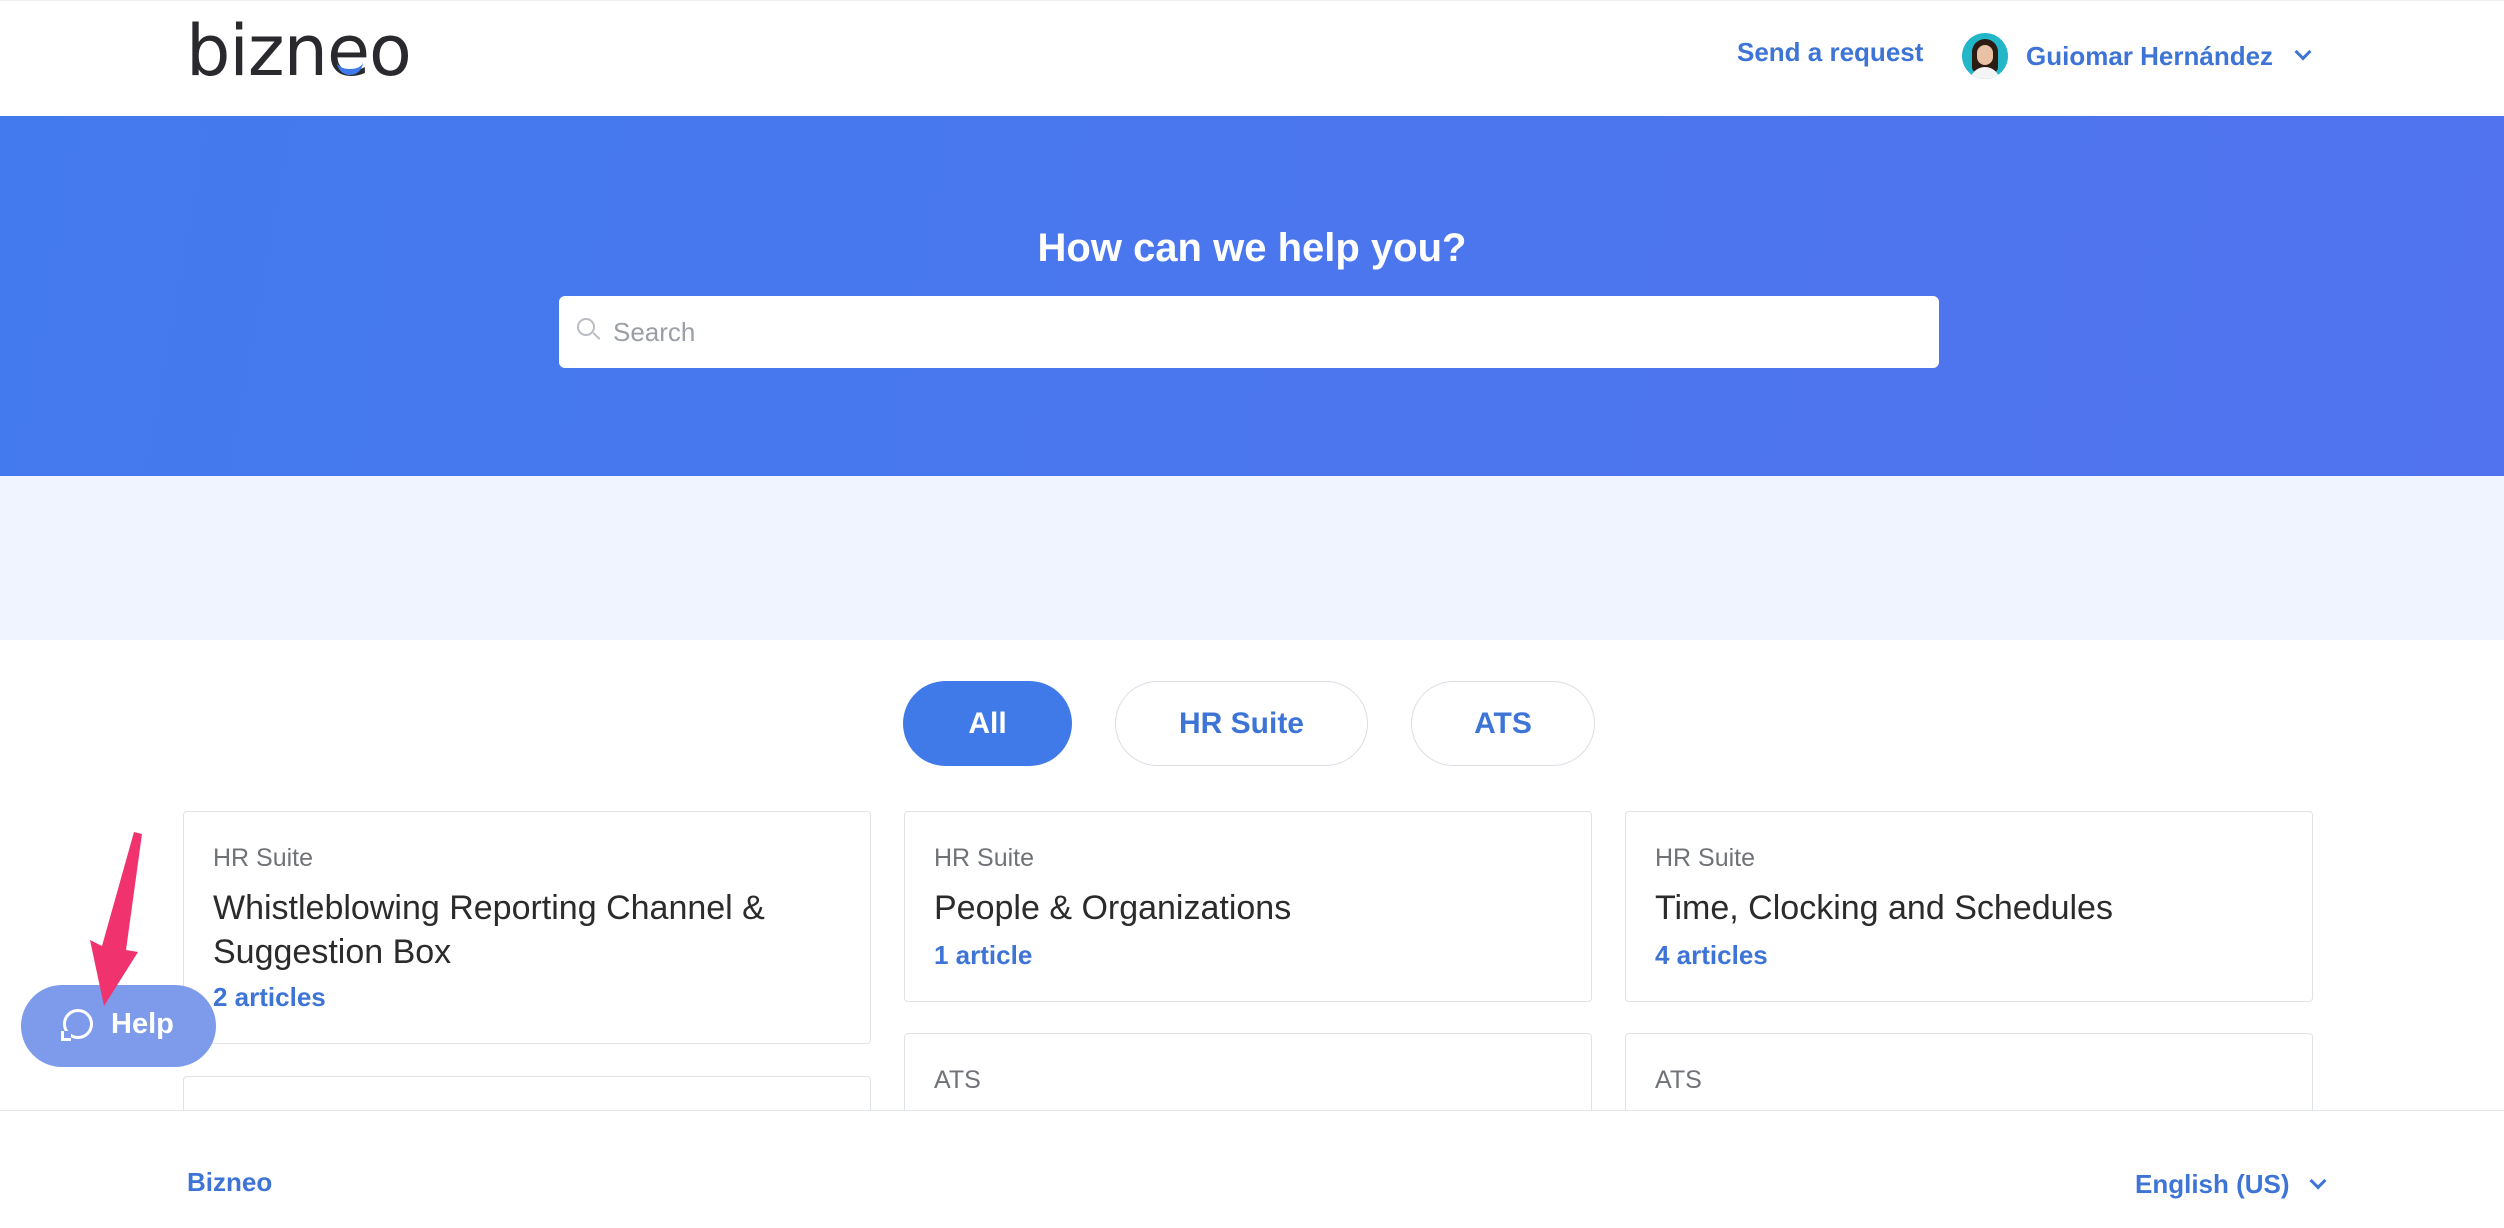  I want to click on card-title-line: Whistleblowing Reporting Channel &, so click(489, 908).